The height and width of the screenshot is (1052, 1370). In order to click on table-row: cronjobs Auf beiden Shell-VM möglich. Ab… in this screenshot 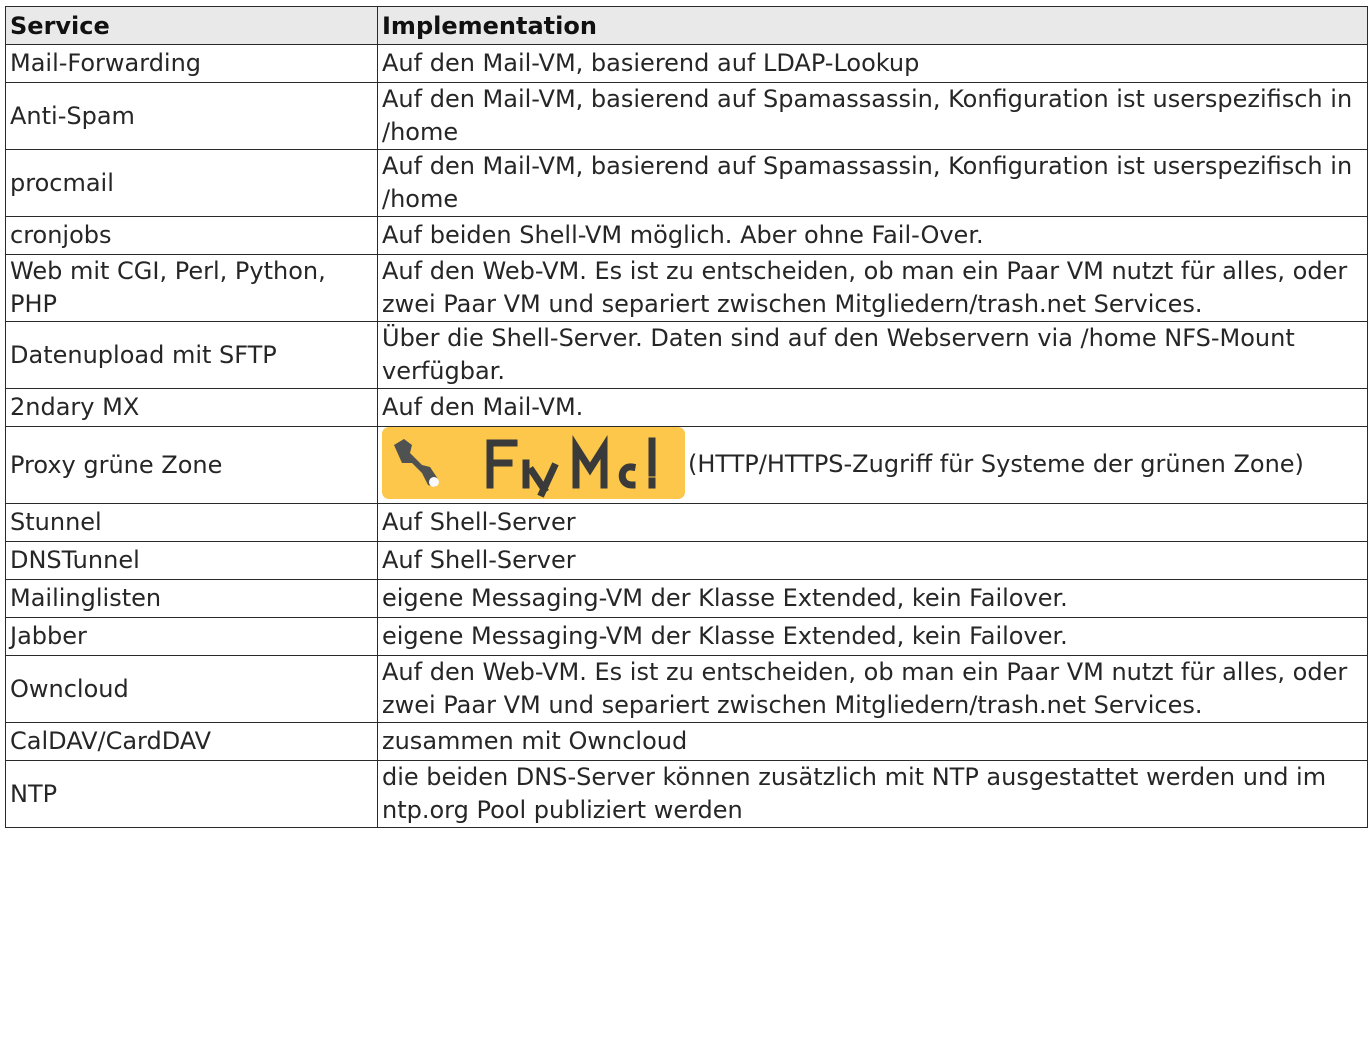, I will do `click(686, 235)`.